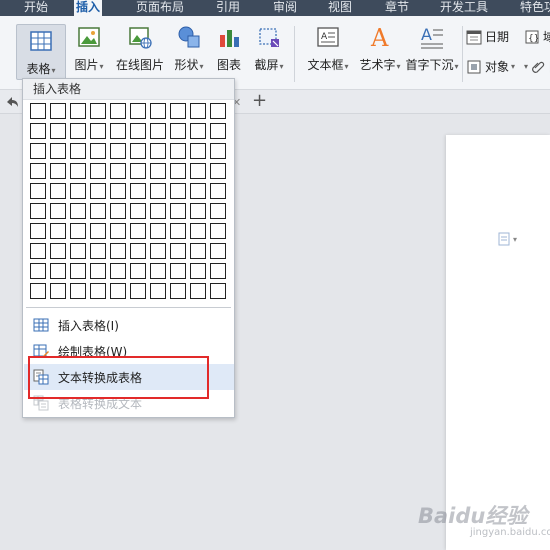 This screenshot has height=550, width=550. I want to click on dropcap-button: A 首字下沉▾, so click(431, 45).